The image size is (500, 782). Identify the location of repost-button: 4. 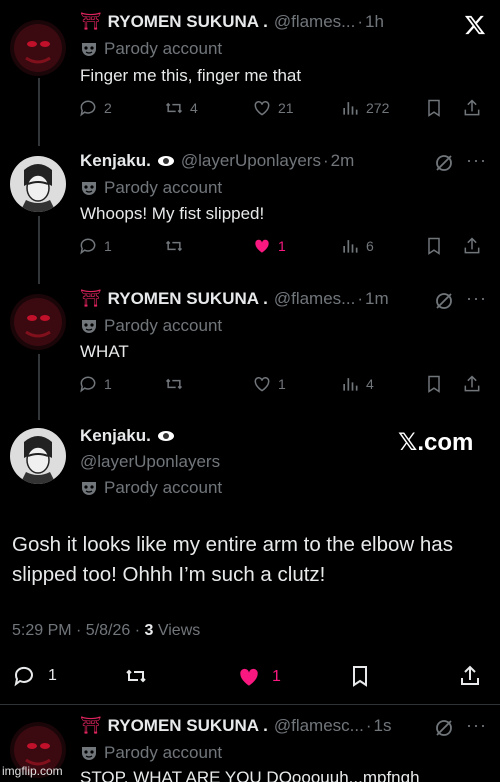
(181, 108).